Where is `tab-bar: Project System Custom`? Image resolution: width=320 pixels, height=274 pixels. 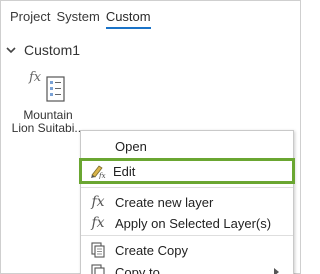
tab-bar: Project System Custom is located at coordinates (83, 18).